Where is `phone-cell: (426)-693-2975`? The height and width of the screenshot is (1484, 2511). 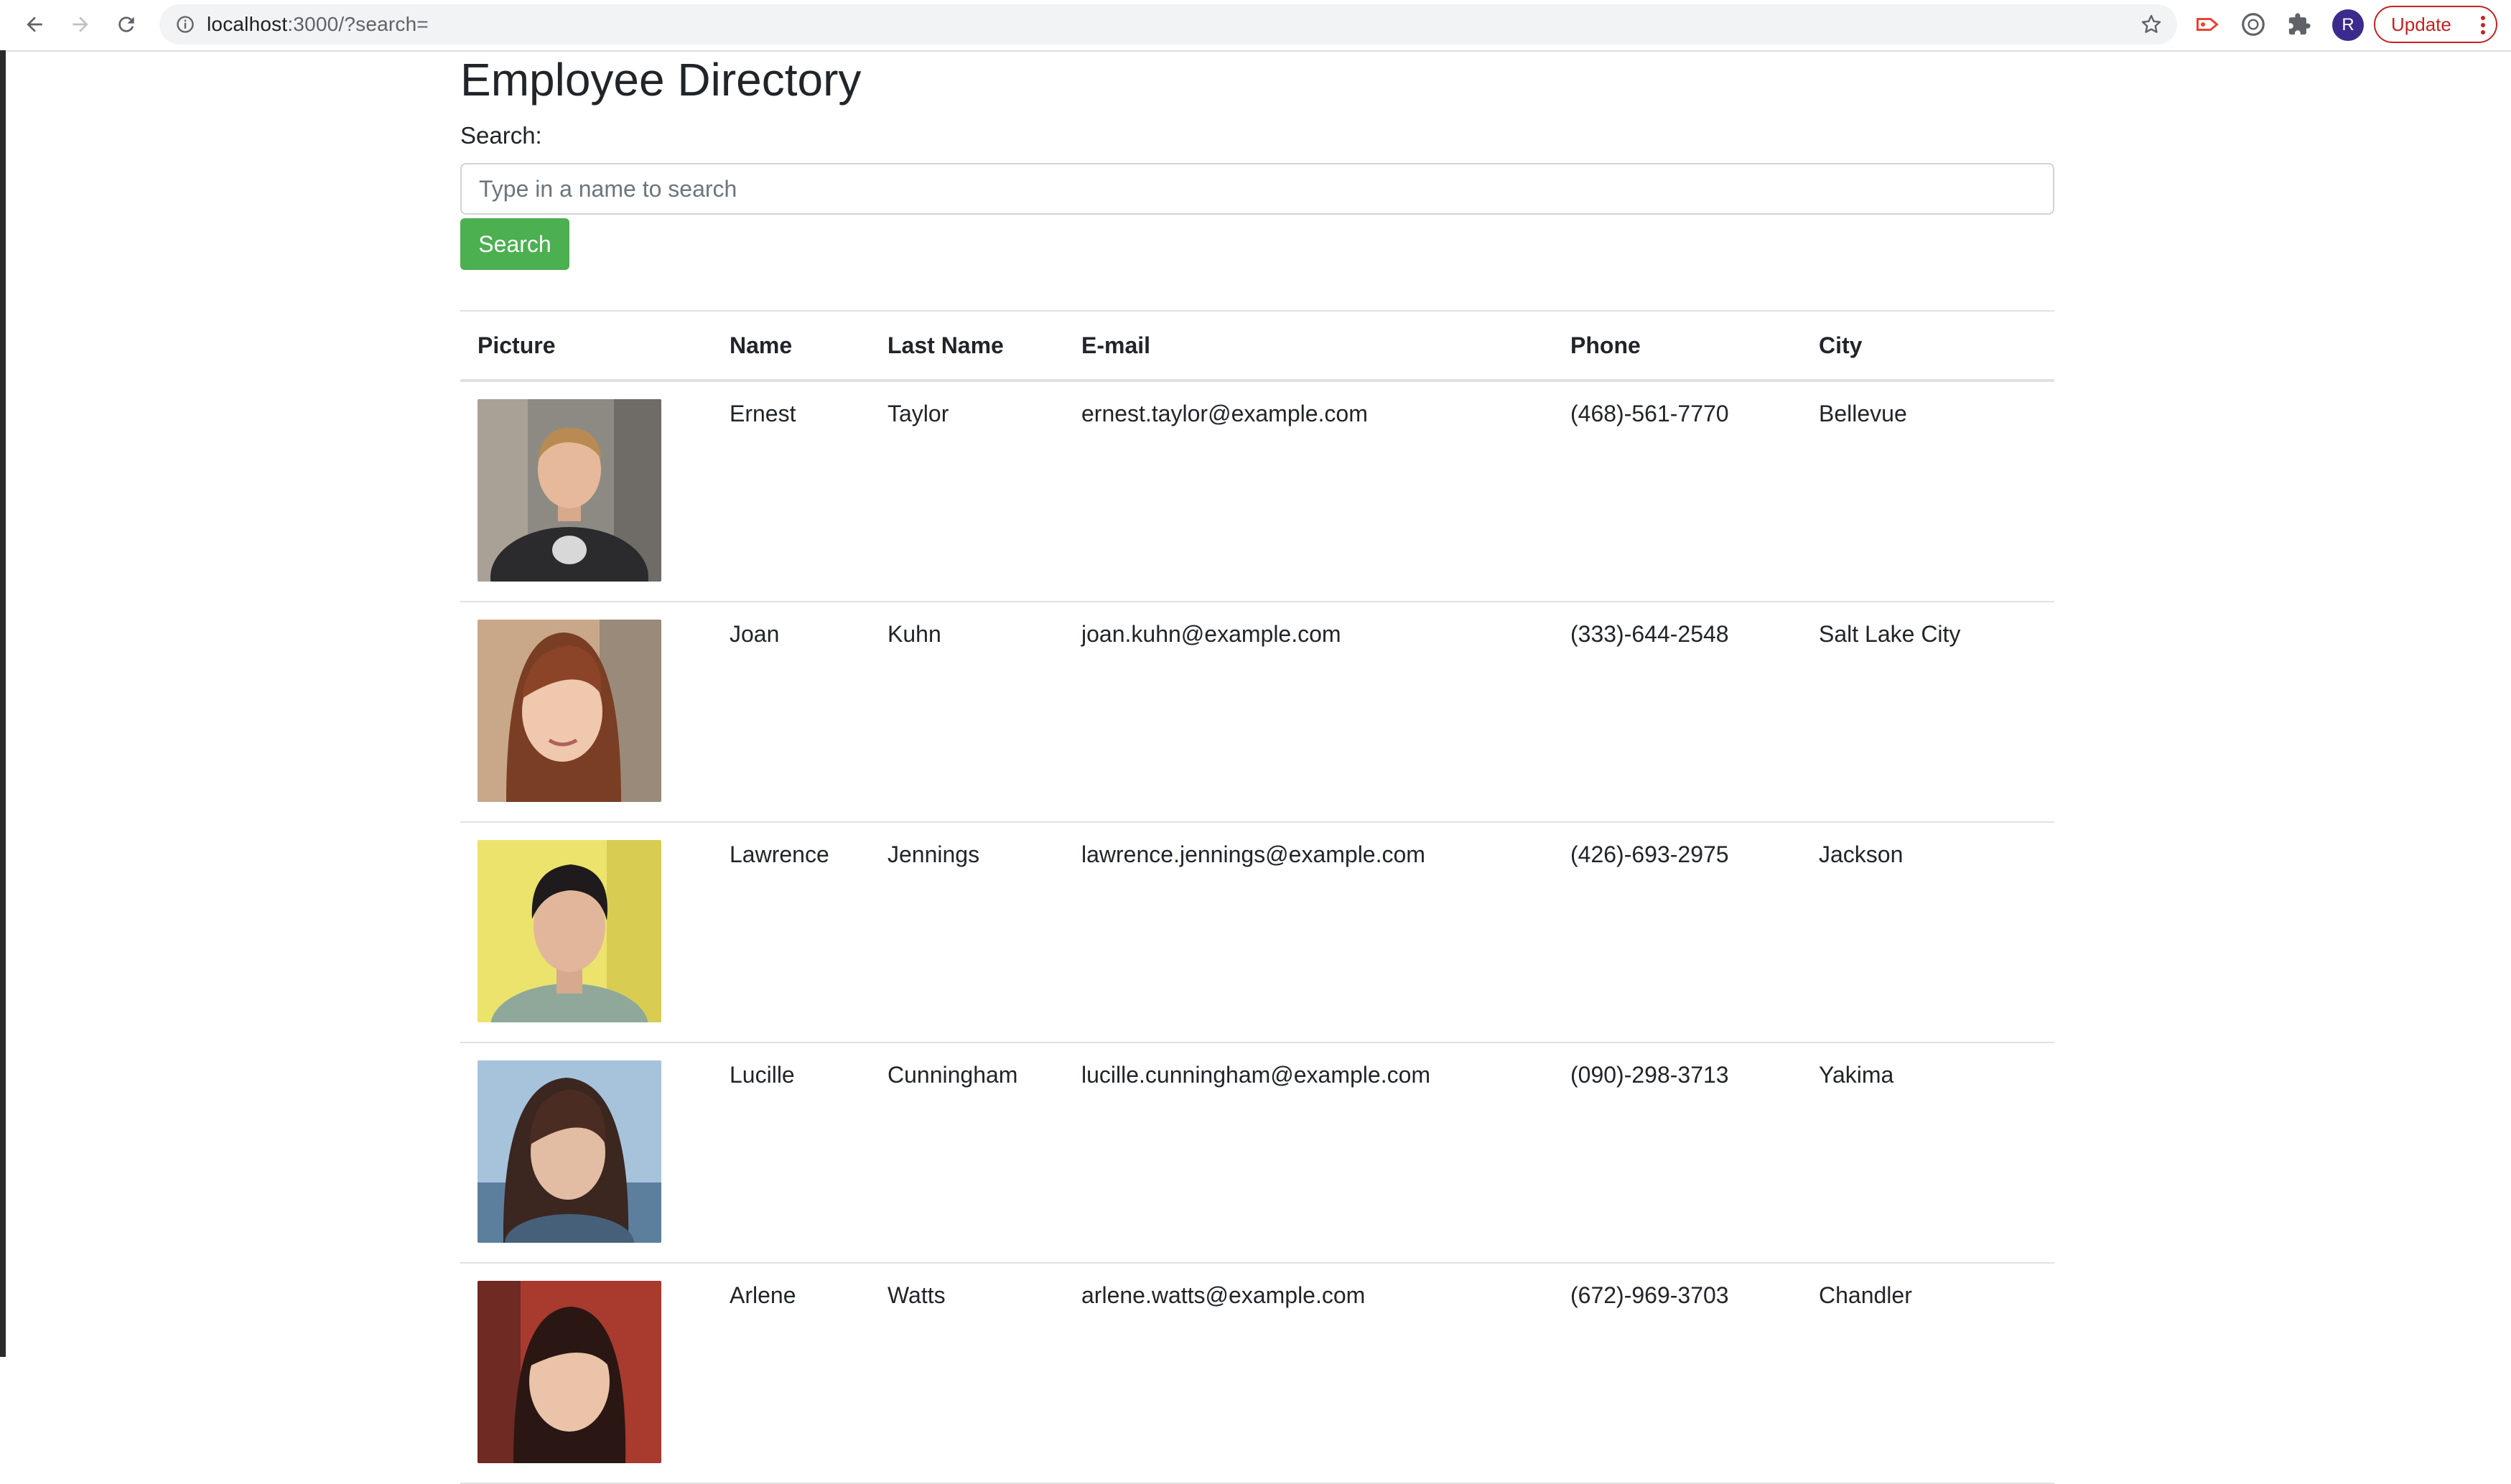 phone-cell: (426)-693-2975 is located at coordinates (1677, 932).